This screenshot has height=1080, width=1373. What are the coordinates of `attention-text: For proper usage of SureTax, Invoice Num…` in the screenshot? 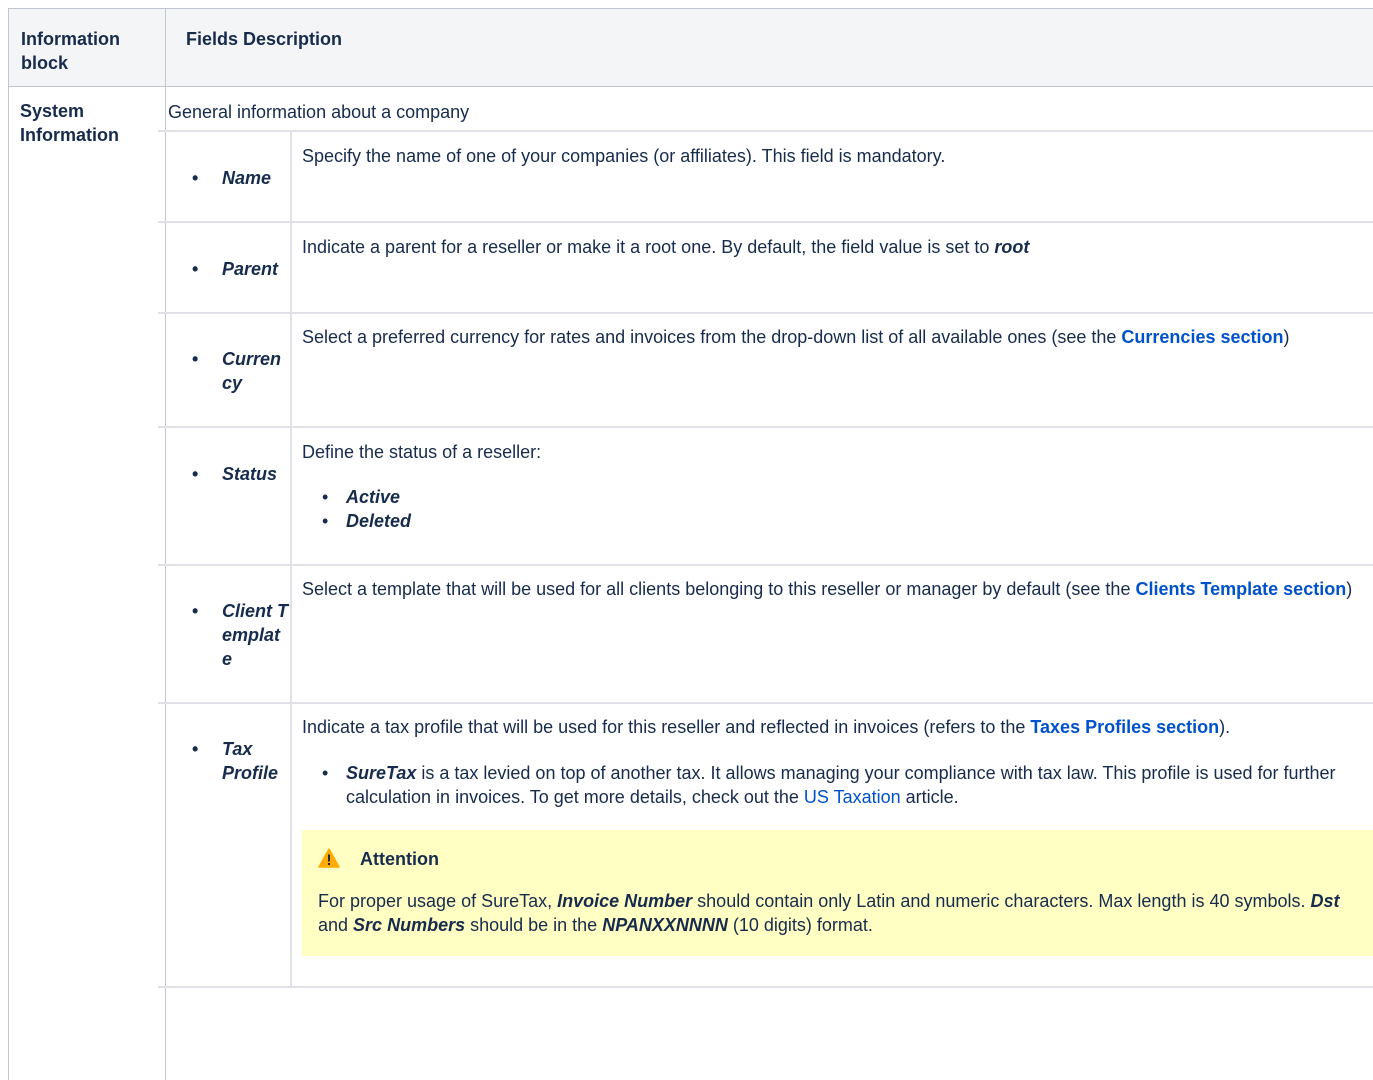 It's located at (829, 913).